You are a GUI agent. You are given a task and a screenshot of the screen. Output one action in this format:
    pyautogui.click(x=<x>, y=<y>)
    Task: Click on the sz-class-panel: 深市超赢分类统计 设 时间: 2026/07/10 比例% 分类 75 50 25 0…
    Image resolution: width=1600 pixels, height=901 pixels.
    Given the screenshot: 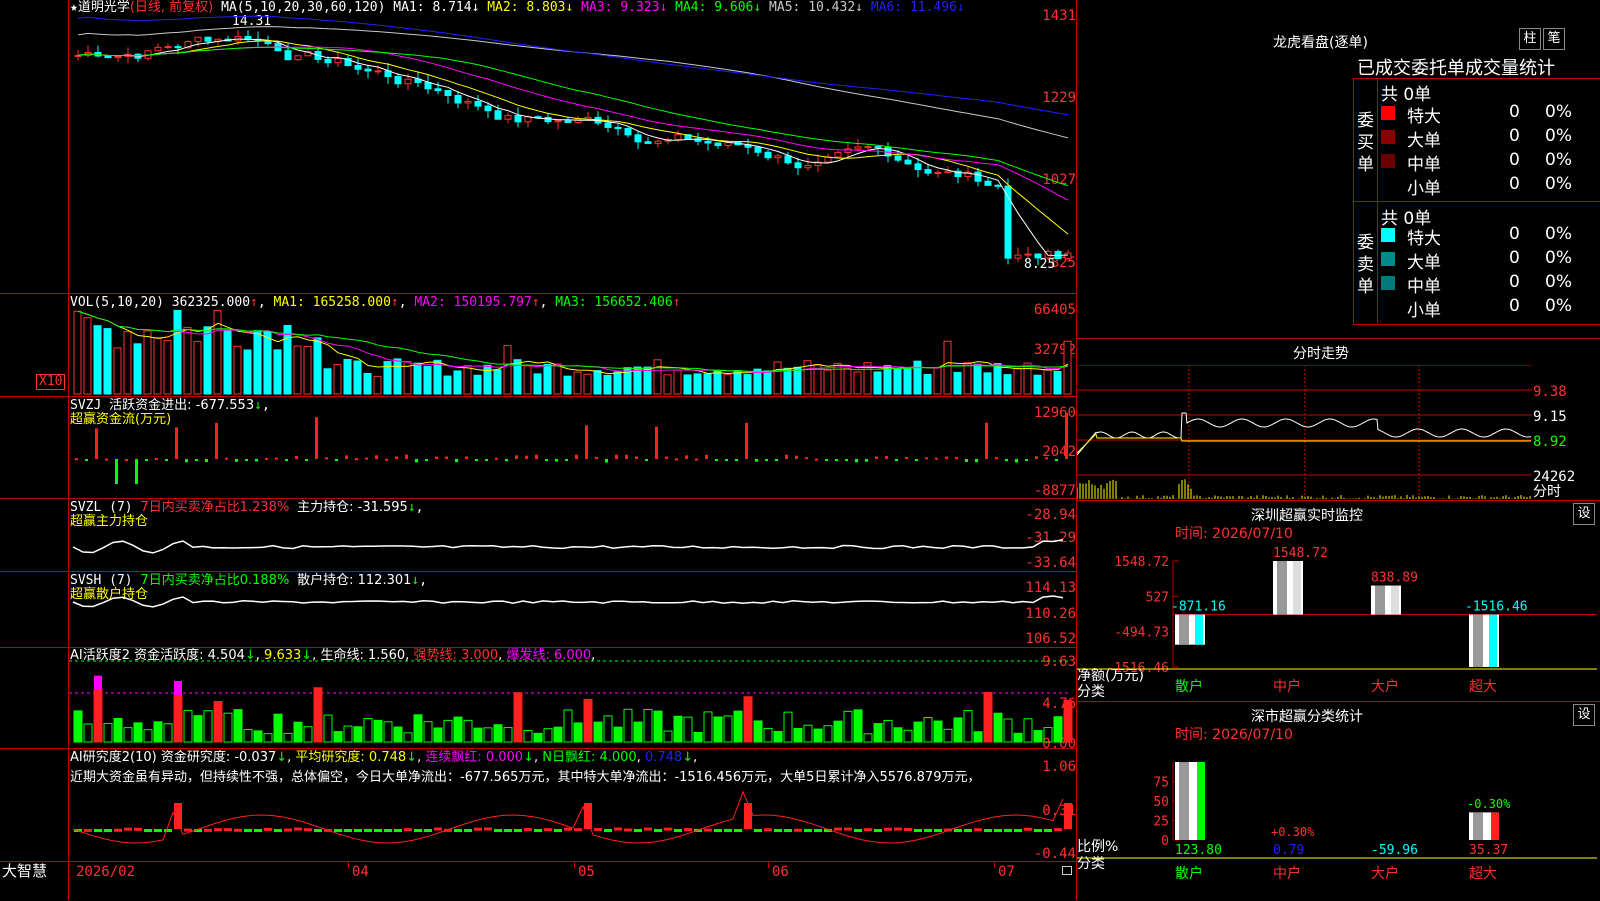 What is the action you would take?
    pyautogui.click(x=1338, y=801)
    